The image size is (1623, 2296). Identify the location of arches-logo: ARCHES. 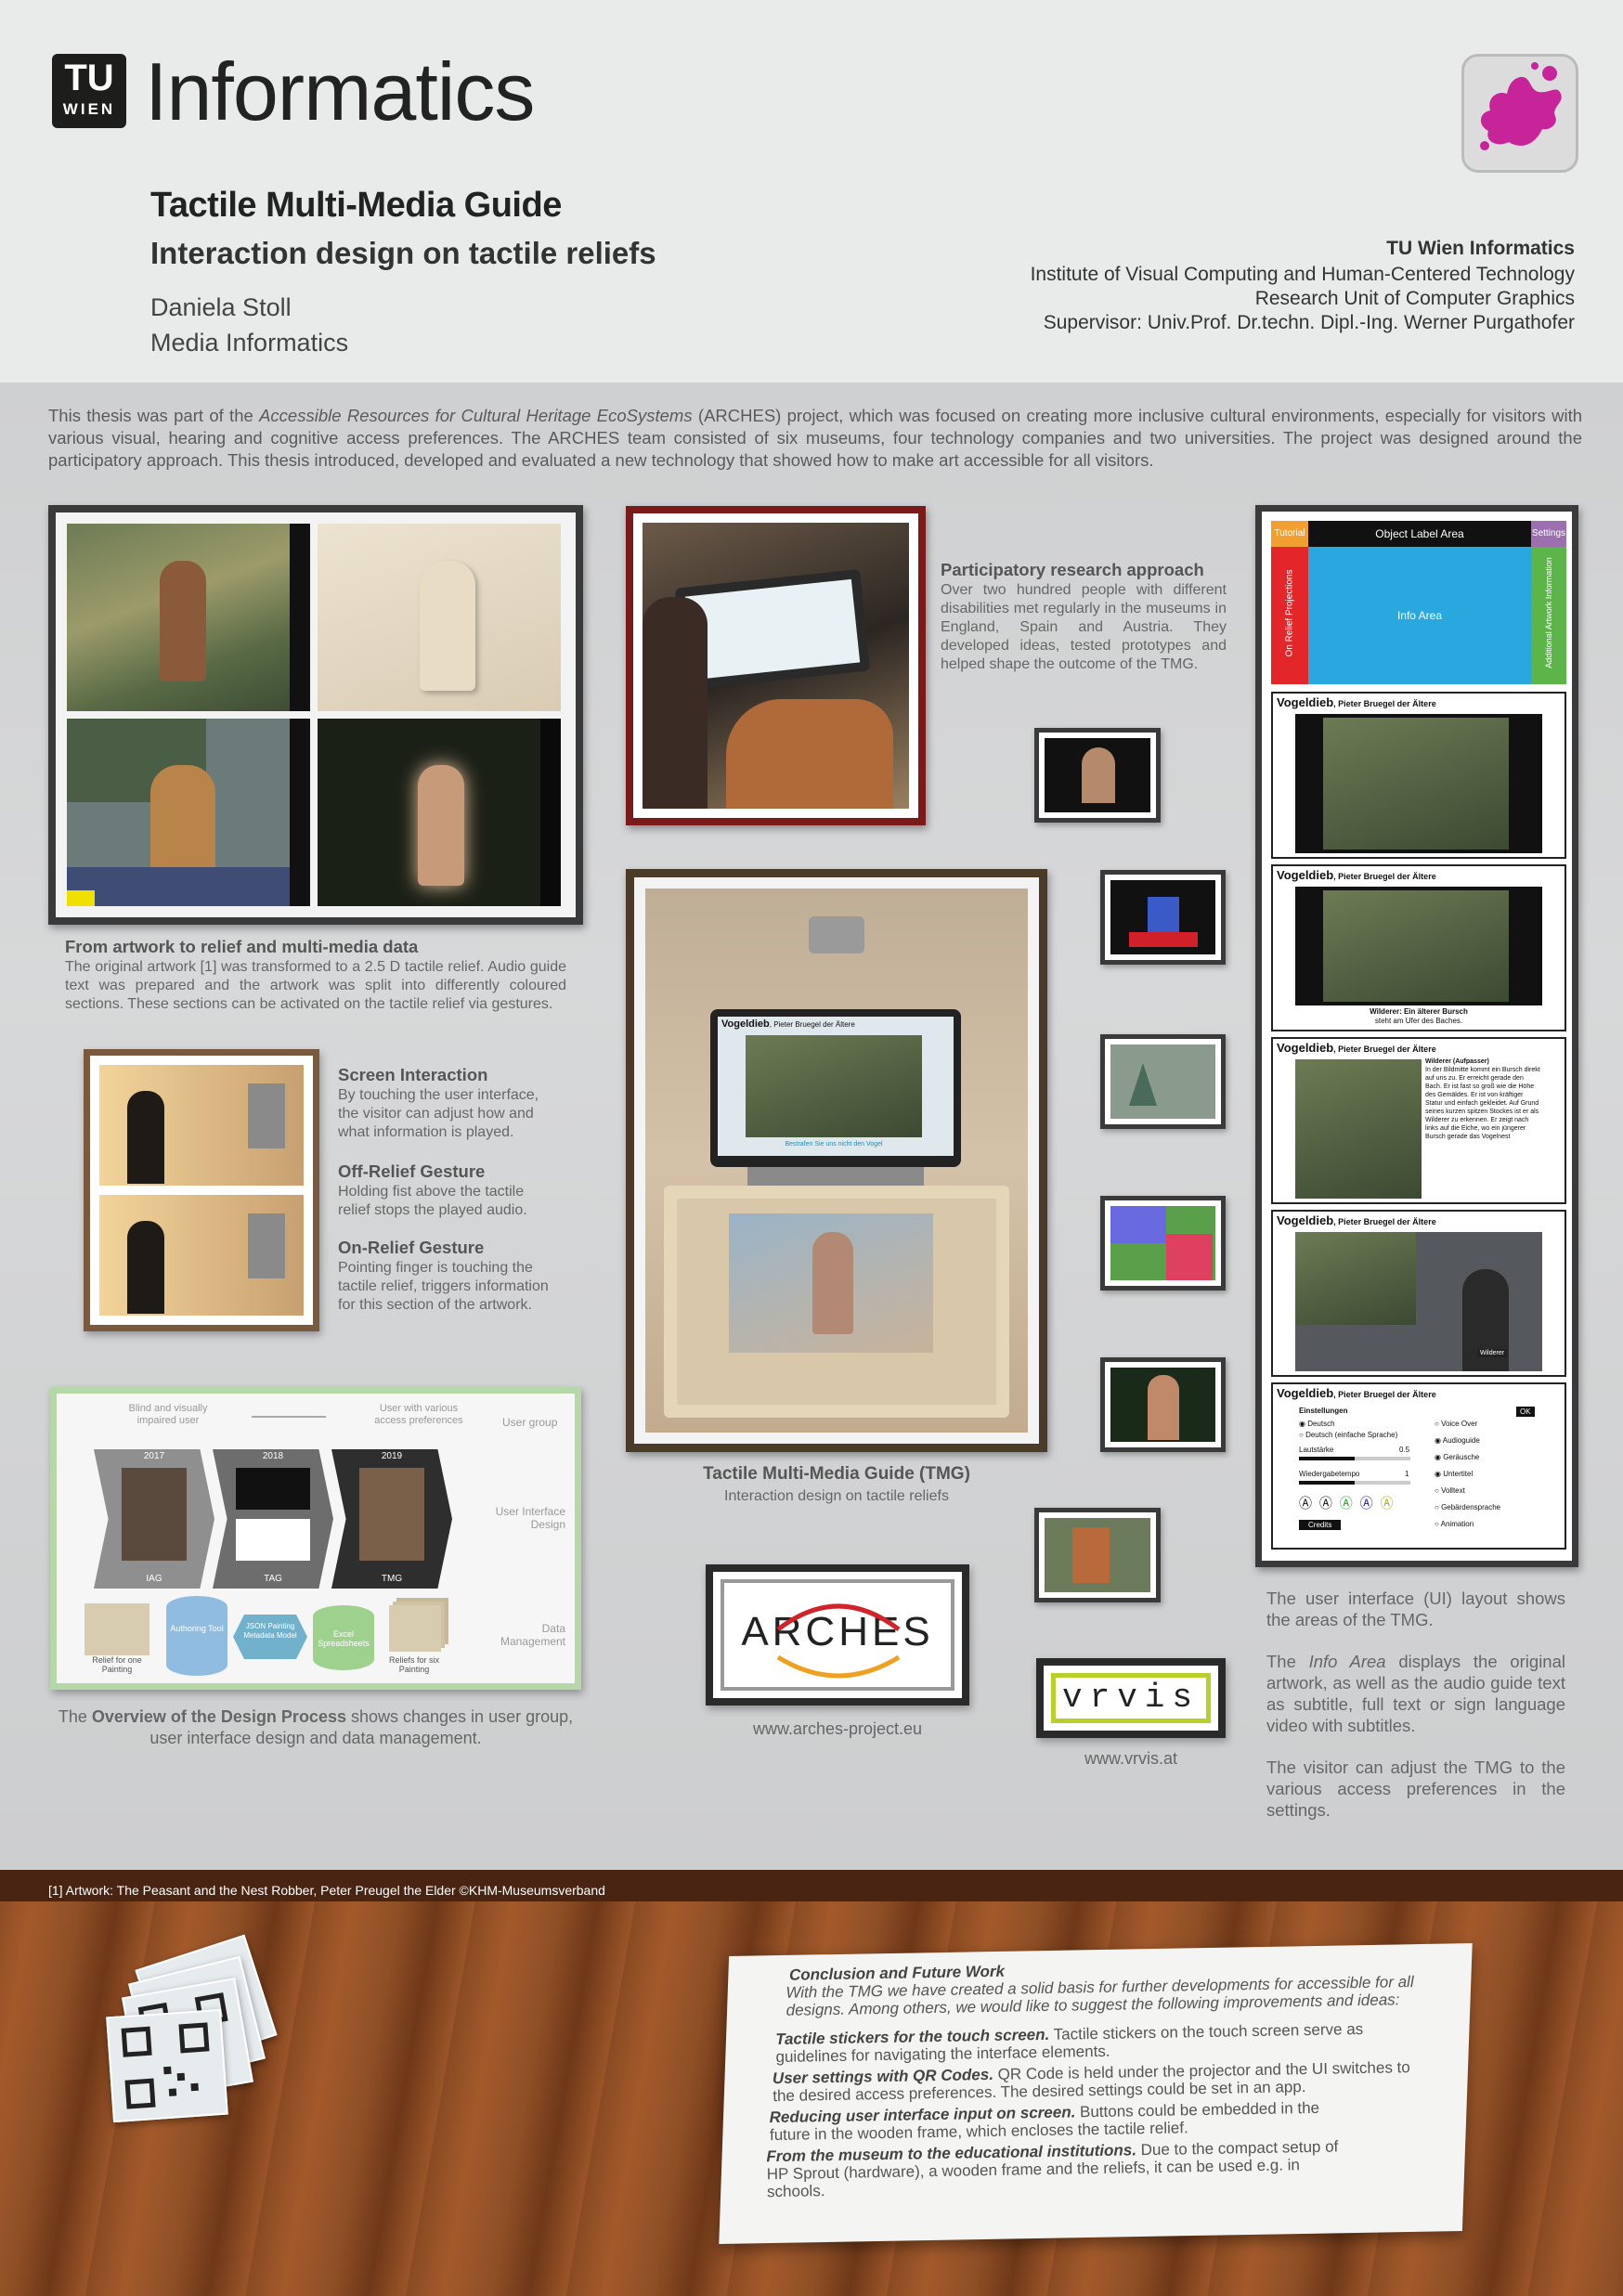
(837, 1635).